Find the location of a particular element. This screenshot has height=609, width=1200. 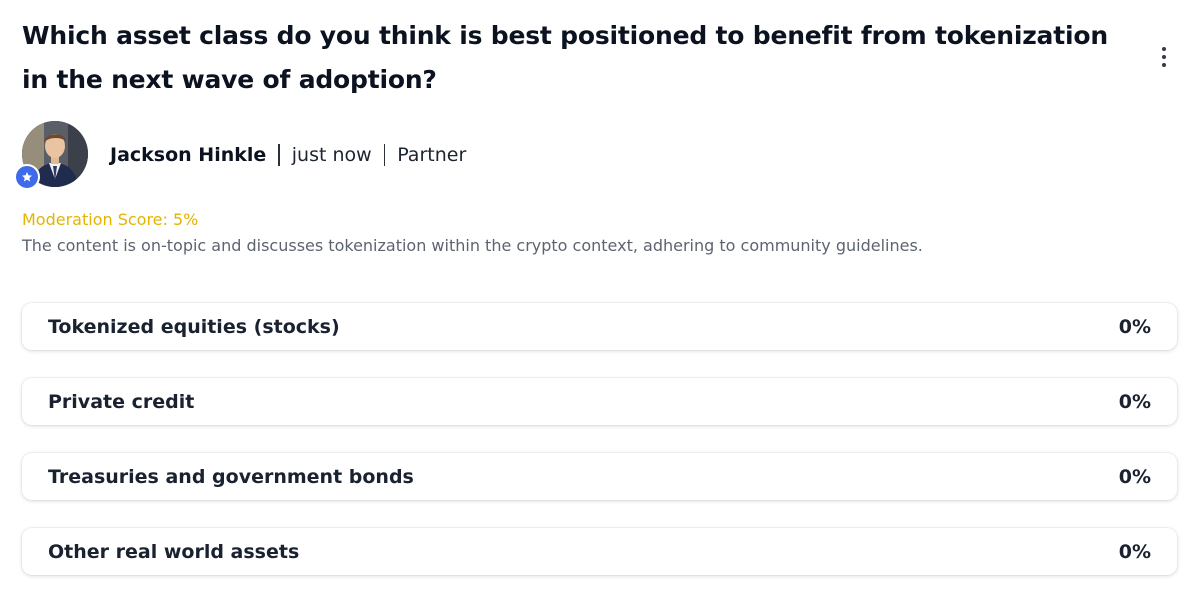

poll-option-label: Treasuries and government bonds is located at coordinates (231, 476).